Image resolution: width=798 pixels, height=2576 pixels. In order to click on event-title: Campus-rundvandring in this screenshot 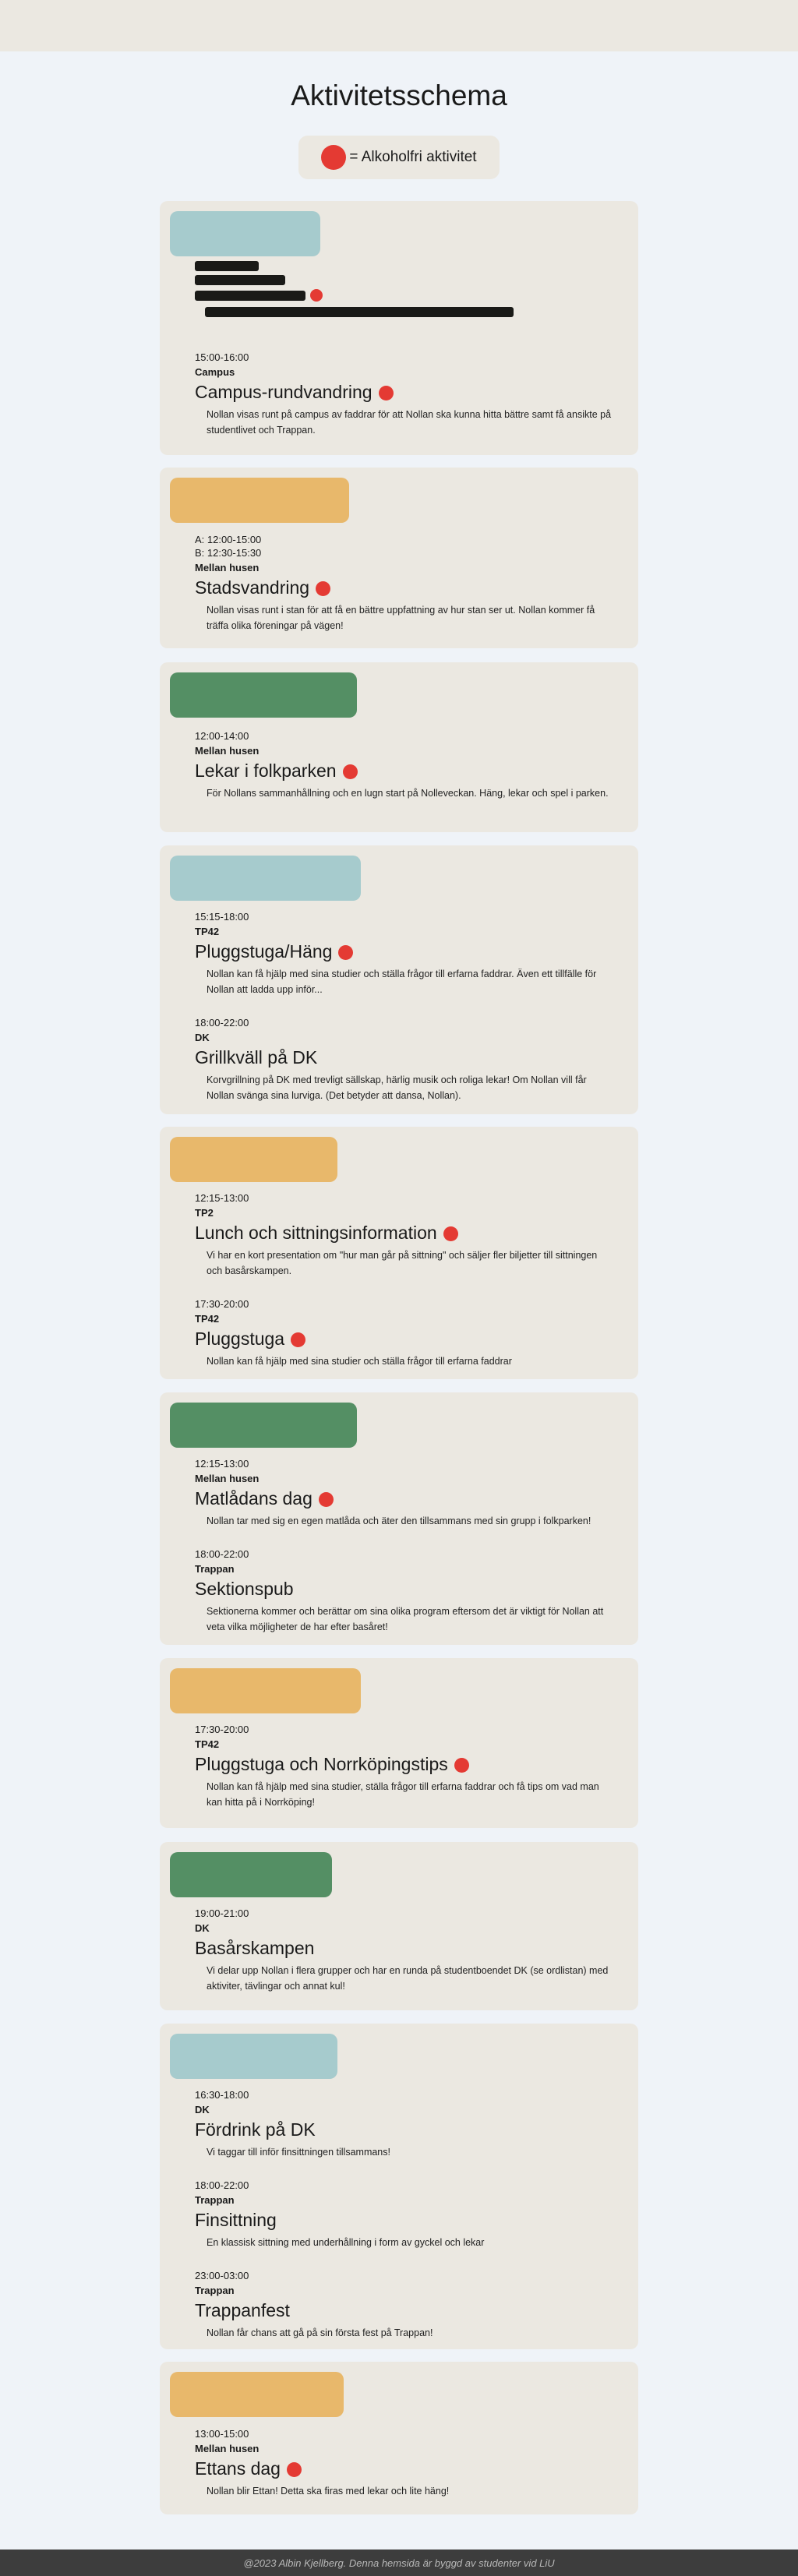, I will do `click(405, 392)`.